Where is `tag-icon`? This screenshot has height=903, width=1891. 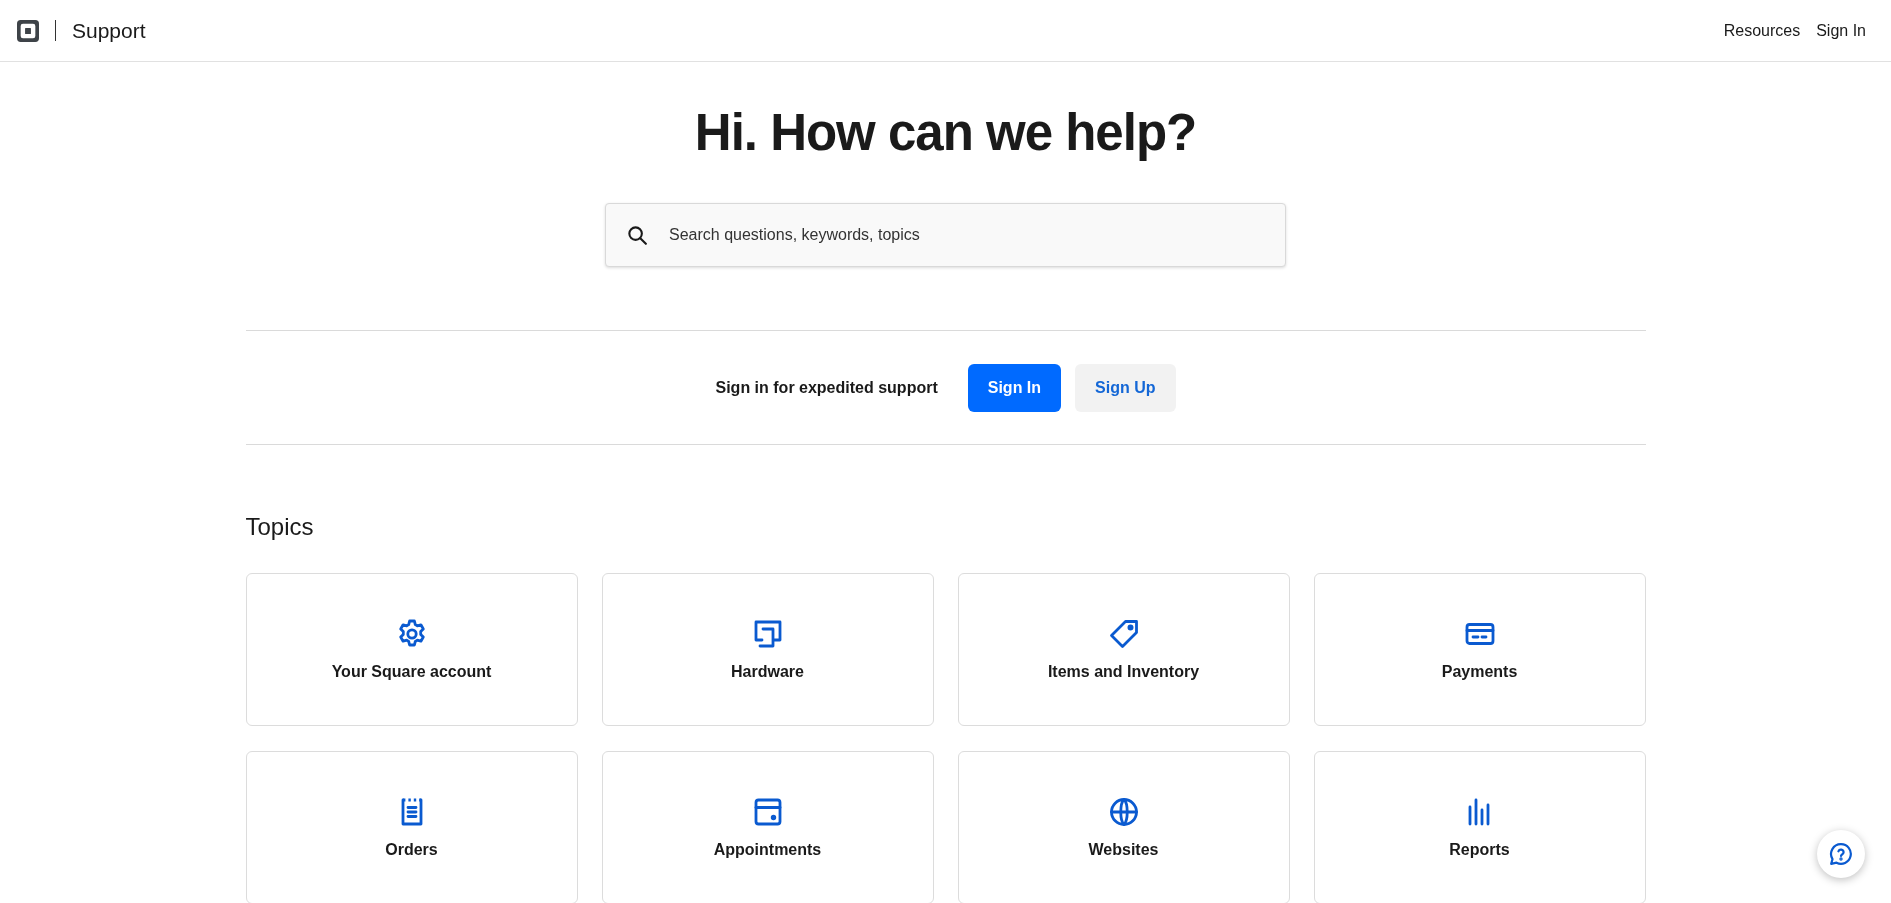
tag-icon is located at coordinates (1123, 634).